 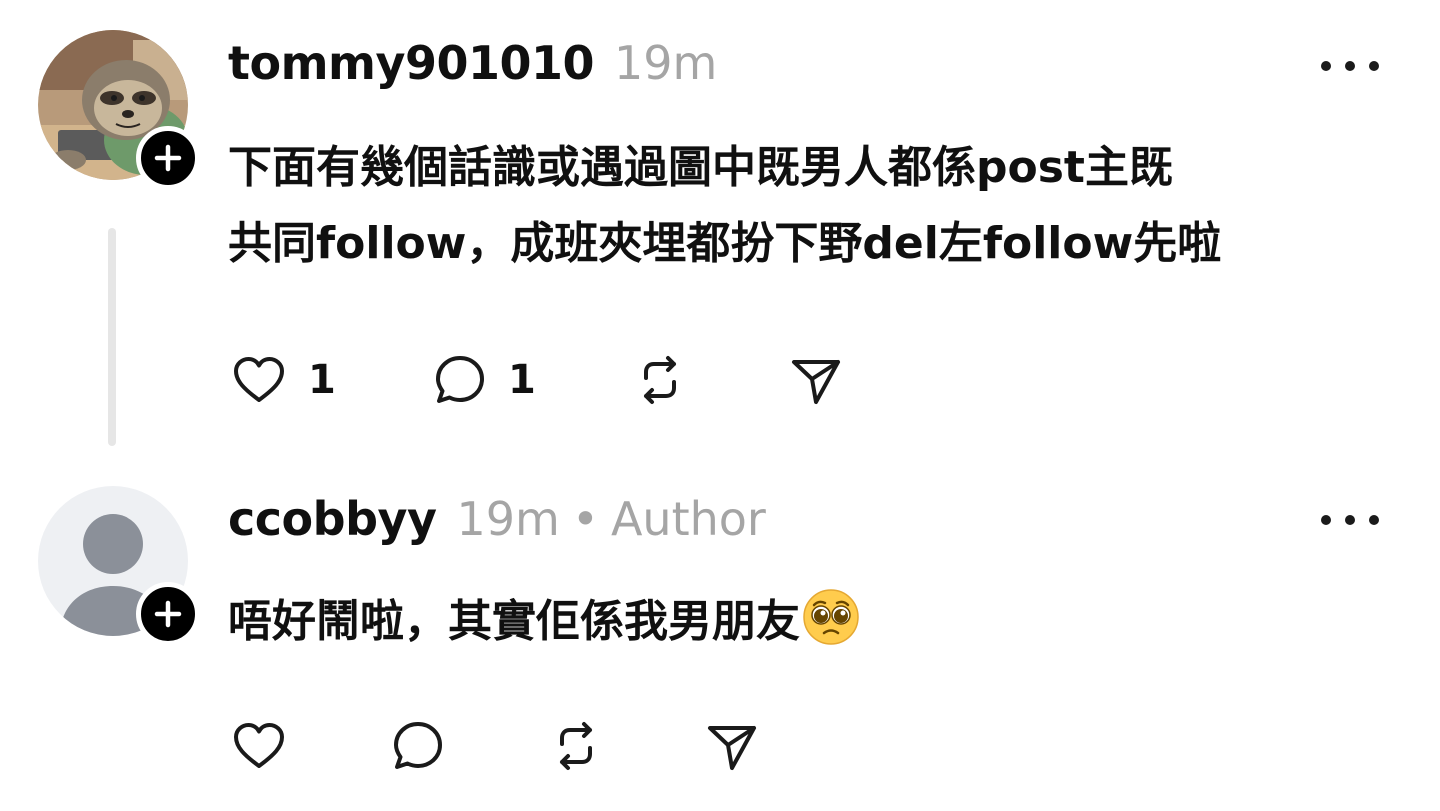 What do you see at coordinates (688, 519) in the screenshot?
I see `author-badge: Author` at bounding box center [688, 519].